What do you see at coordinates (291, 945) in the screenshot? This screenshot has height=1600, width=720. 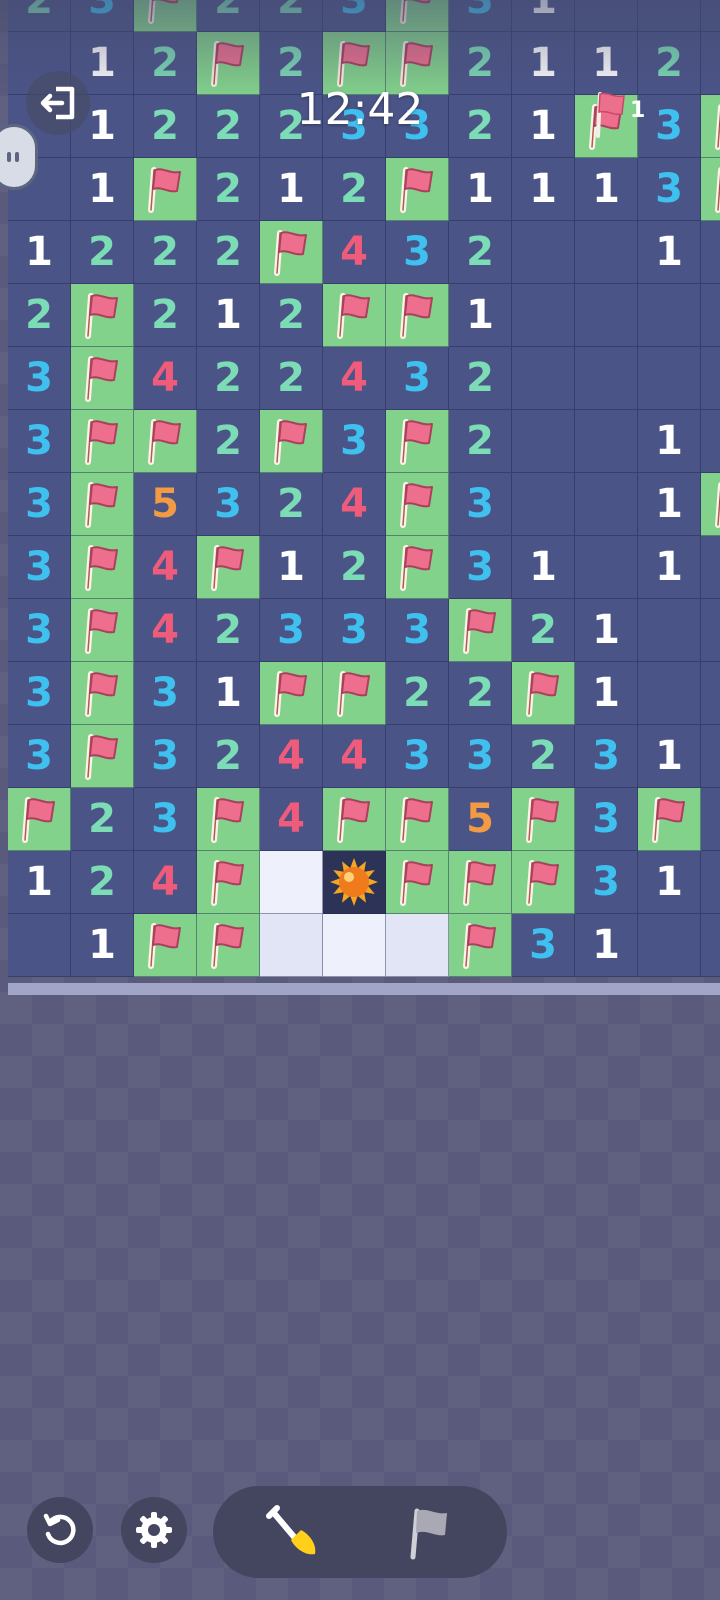 I see `unrevealed-cell` at bounding box center [291, 945].